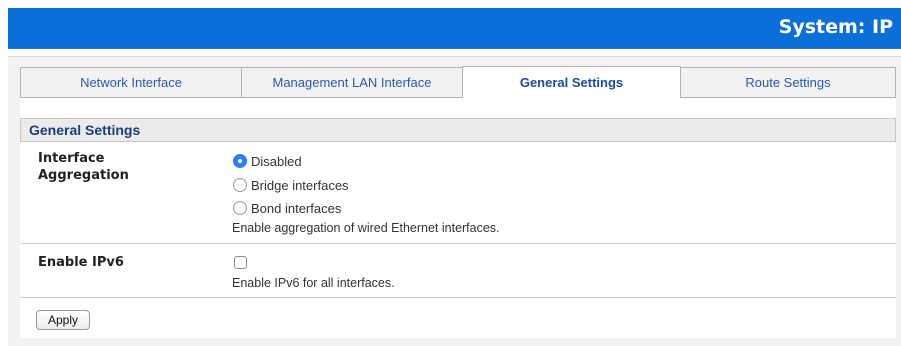 This screenshot has width=901, height=346. Describe the element at coordinates (352, 82) in the screenshot. I see `tab-management-lan-interface: Management LAN Interface` at that location.